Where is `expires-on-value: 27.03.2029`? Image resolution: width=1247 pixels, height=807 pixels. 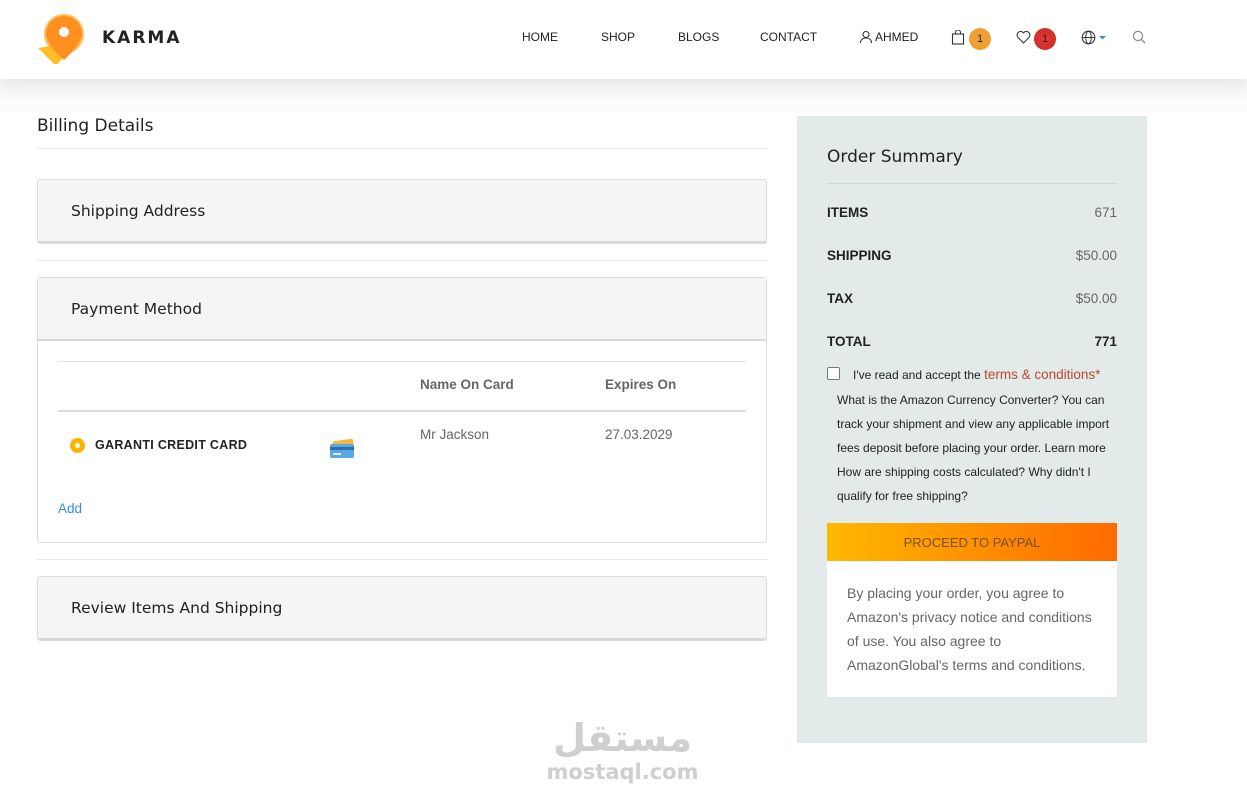
expires-on-value: 27.03.2029 is located at coordinates (639, 434).